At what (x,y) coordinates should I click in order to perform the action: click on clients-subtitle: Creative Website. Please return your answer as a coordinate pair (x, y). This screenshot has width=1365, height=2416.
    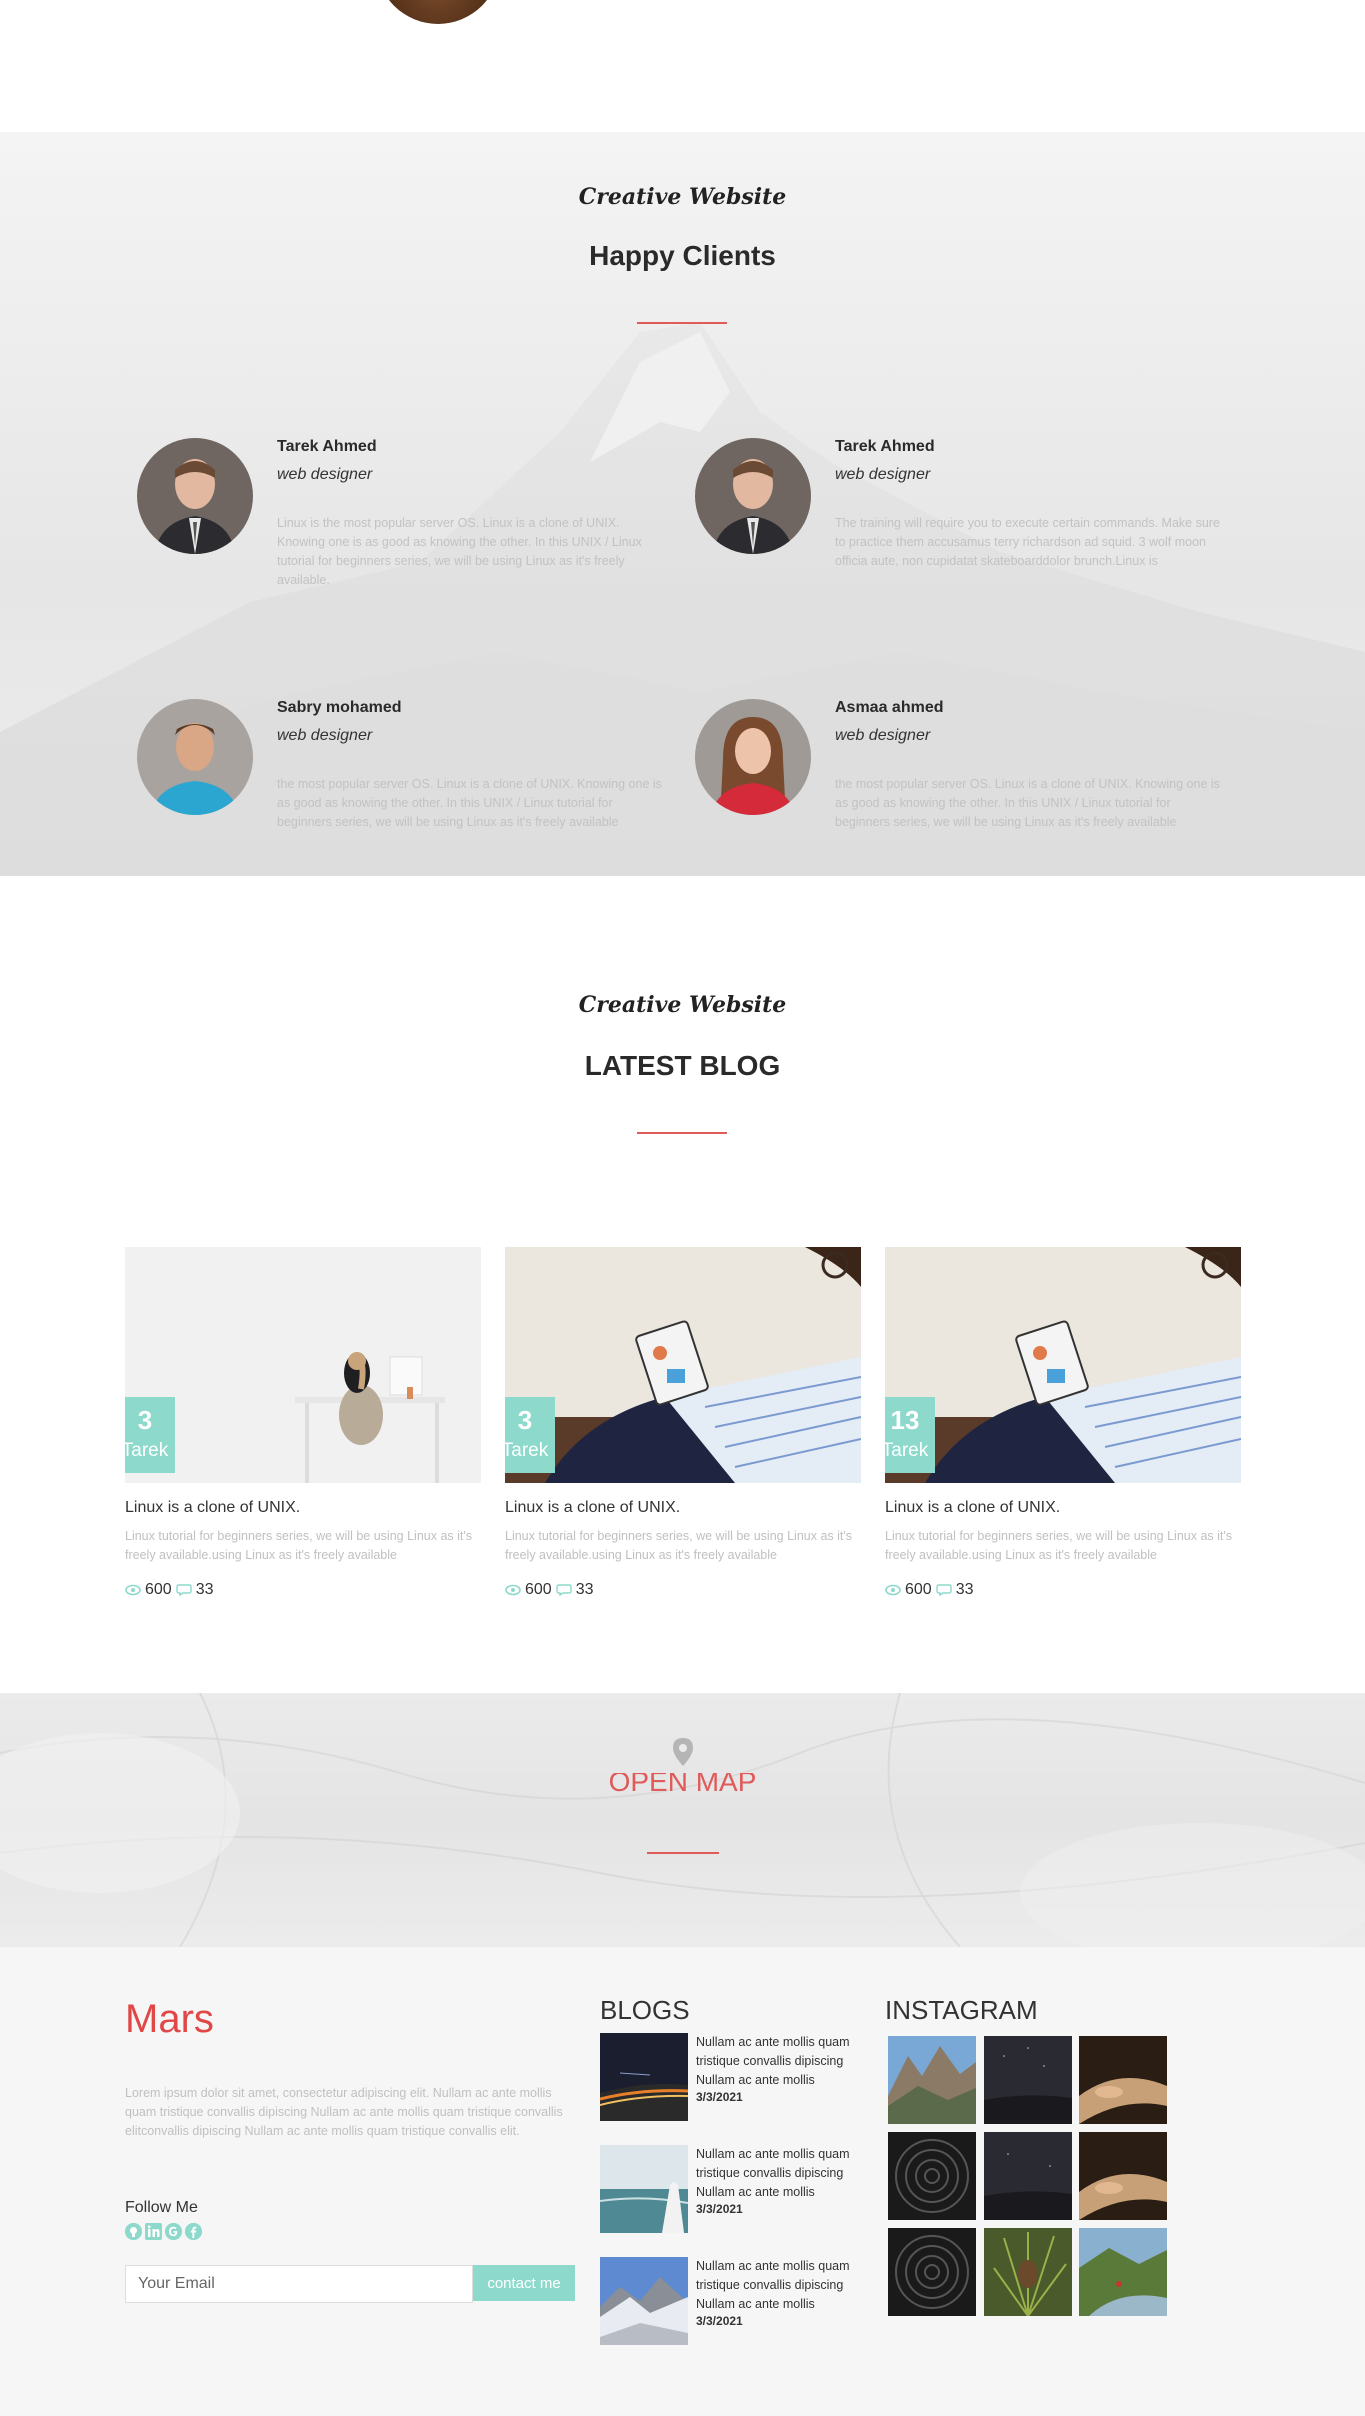
    Looking at the image, I should click on (682, 197).